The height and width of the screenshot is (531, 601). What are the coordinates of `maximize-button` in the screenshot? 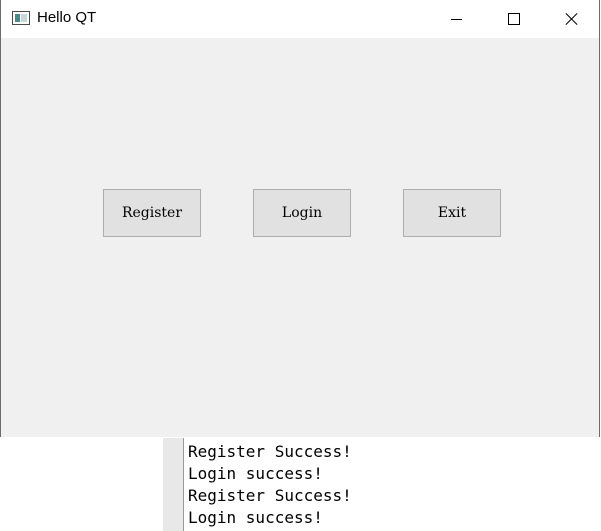 It's located at (514, 19).